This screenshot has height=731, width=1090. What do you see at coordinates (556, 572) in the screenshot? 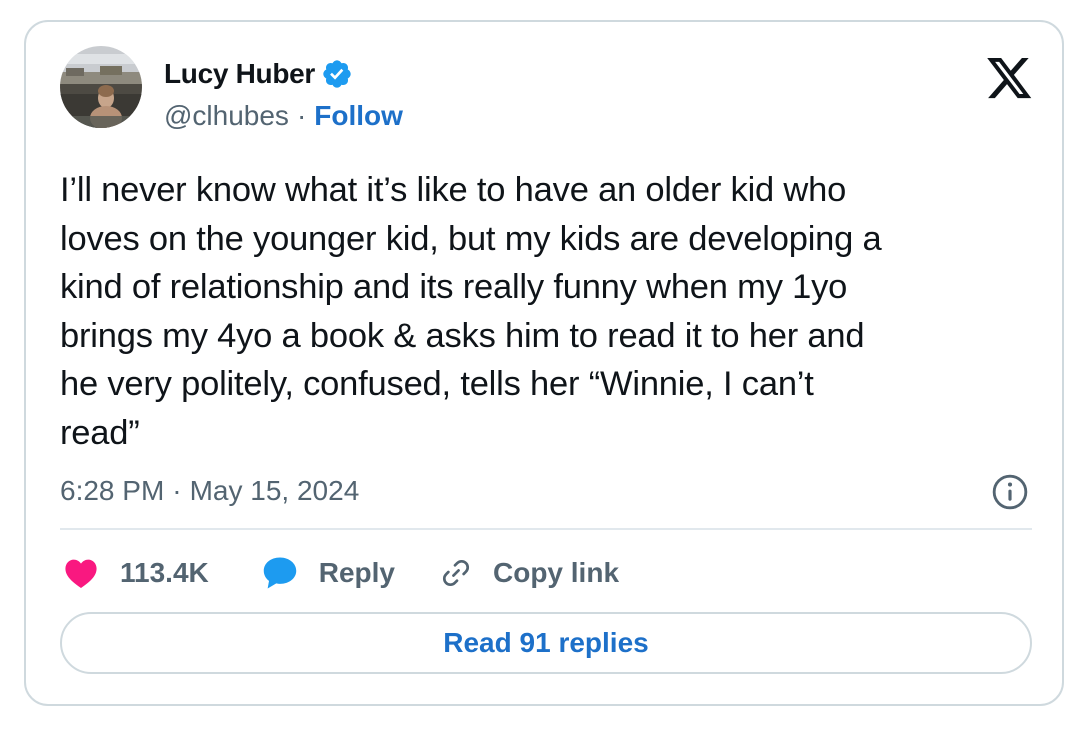
I see `copy-link-label: Copy link` at bounding box center [556, 572].